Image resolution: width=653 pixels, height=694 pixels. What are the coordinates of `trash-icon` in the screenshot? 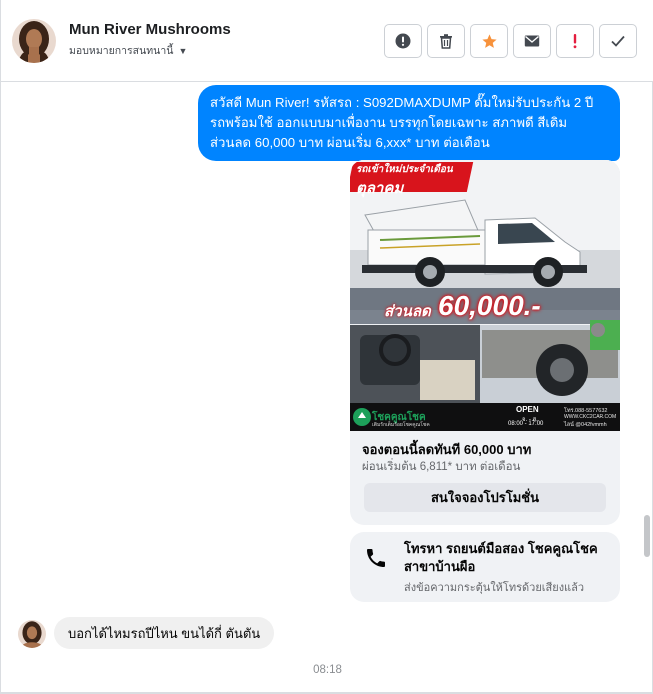 It's located at (446, 41).